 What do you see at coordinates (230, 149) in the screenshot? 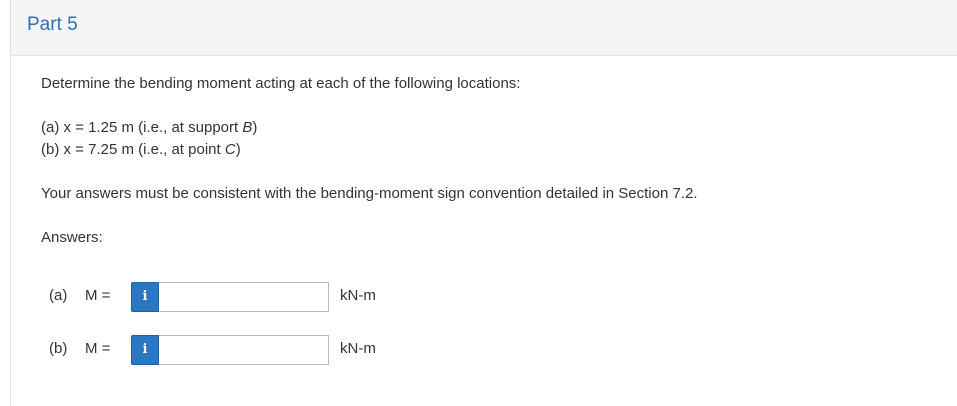
I see `location-b-point: C` at bounding box center [230, 149].